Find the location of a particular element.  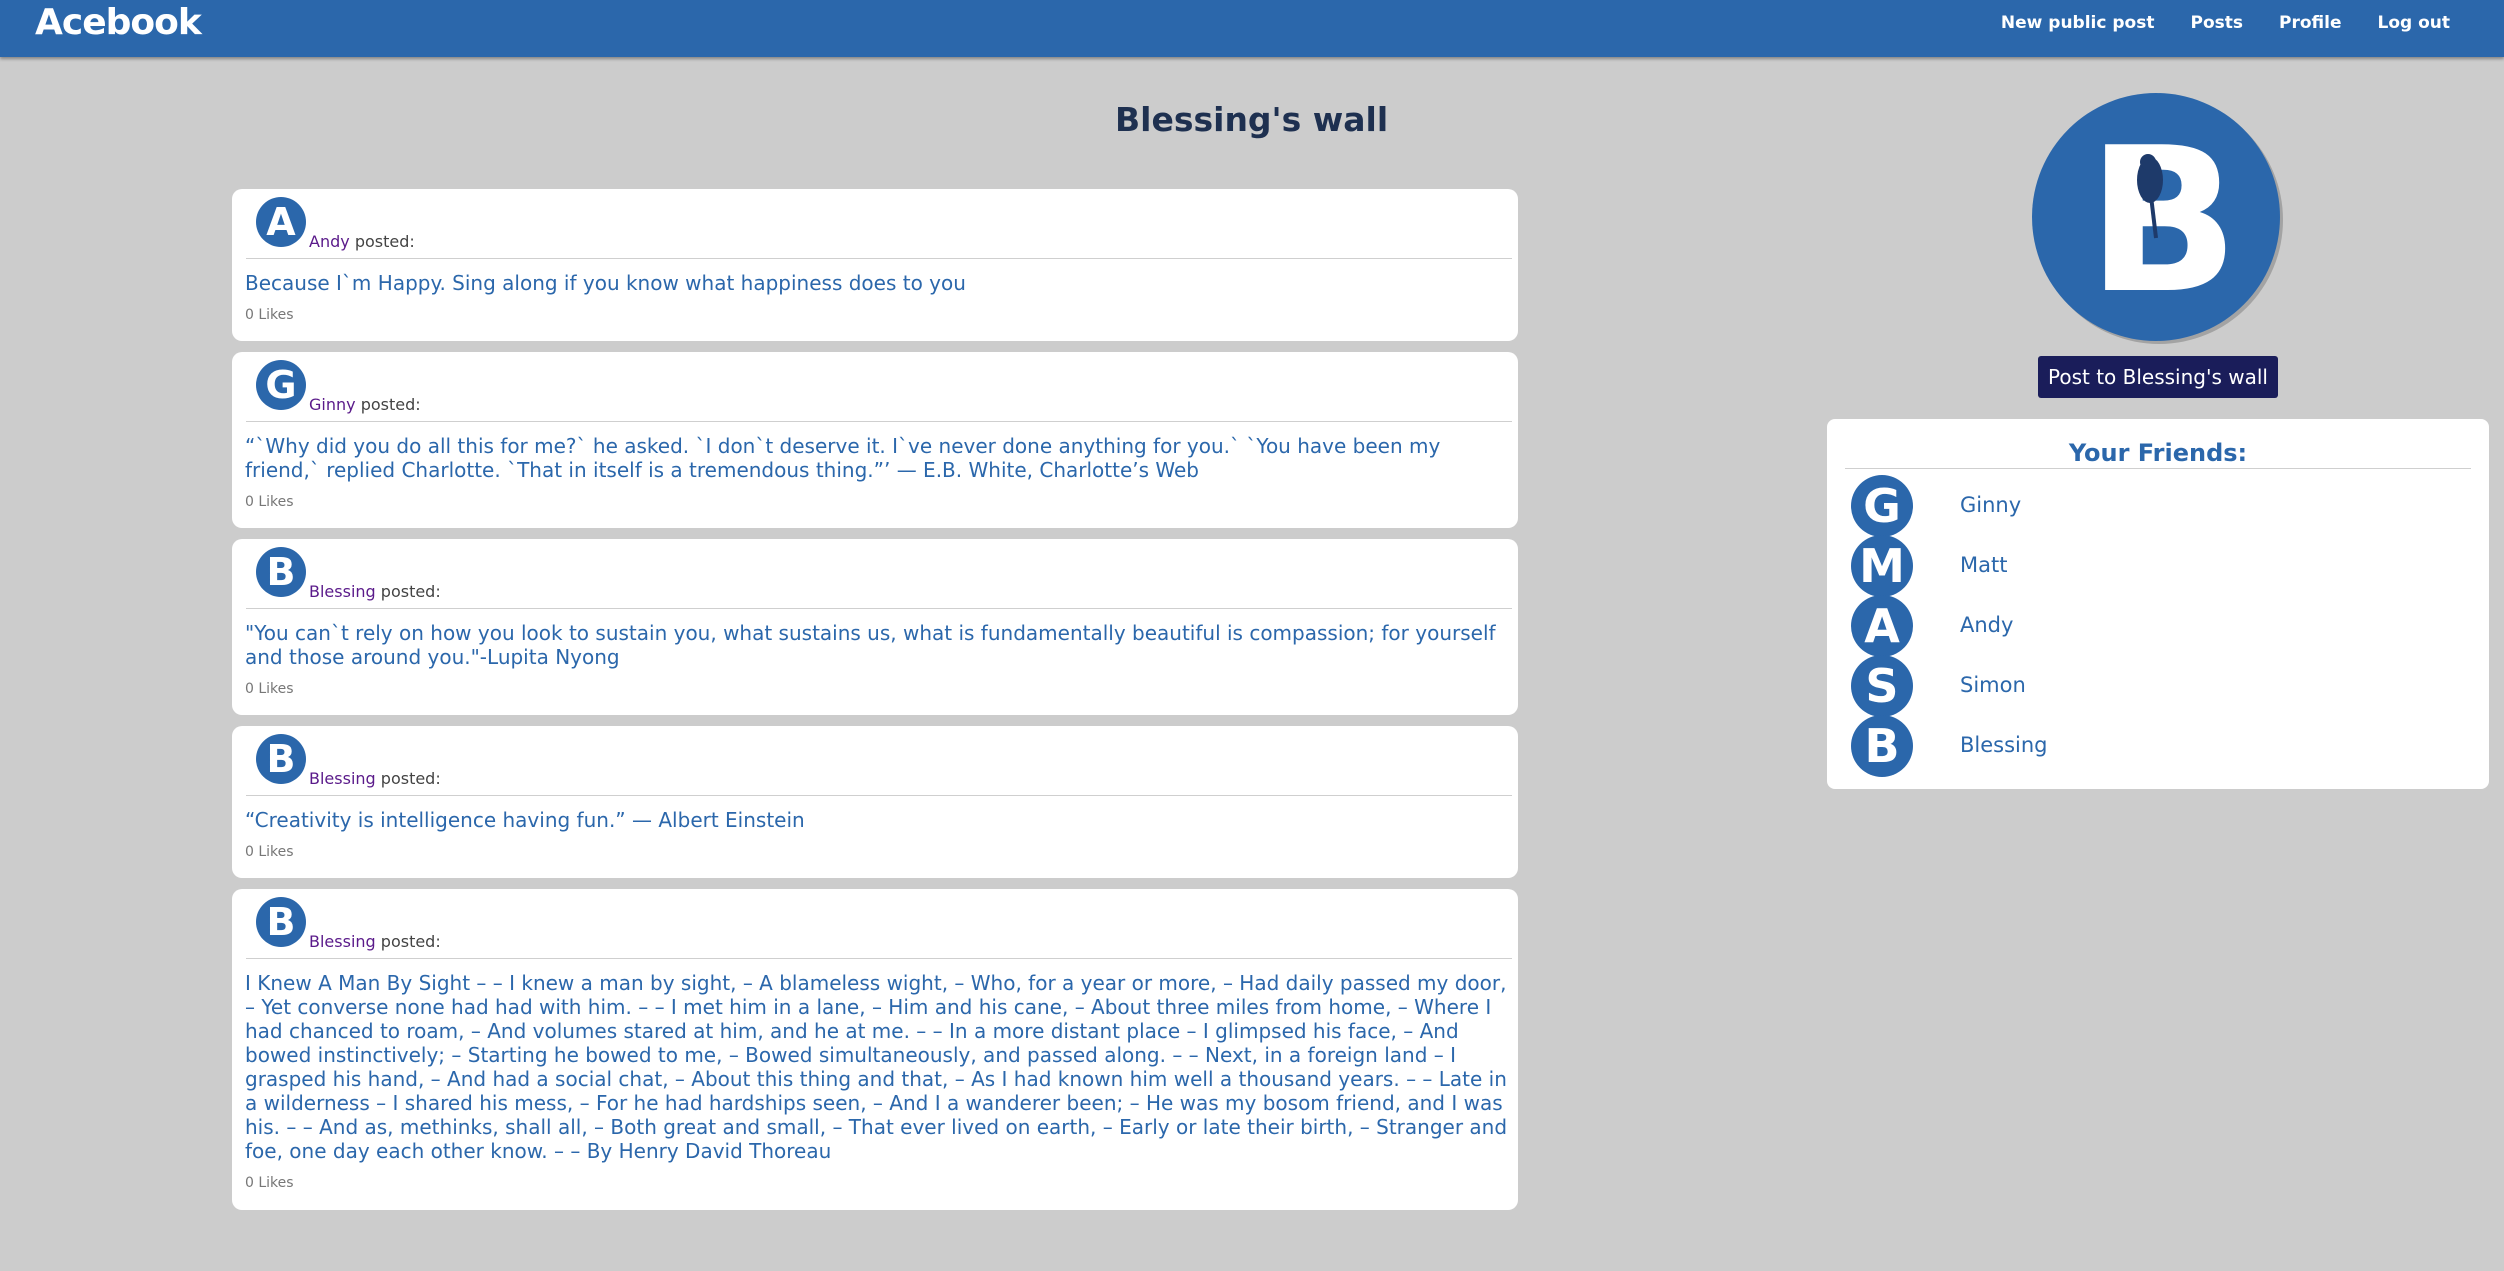

author-avatar-icon: A is located at coordinates (281, 222).